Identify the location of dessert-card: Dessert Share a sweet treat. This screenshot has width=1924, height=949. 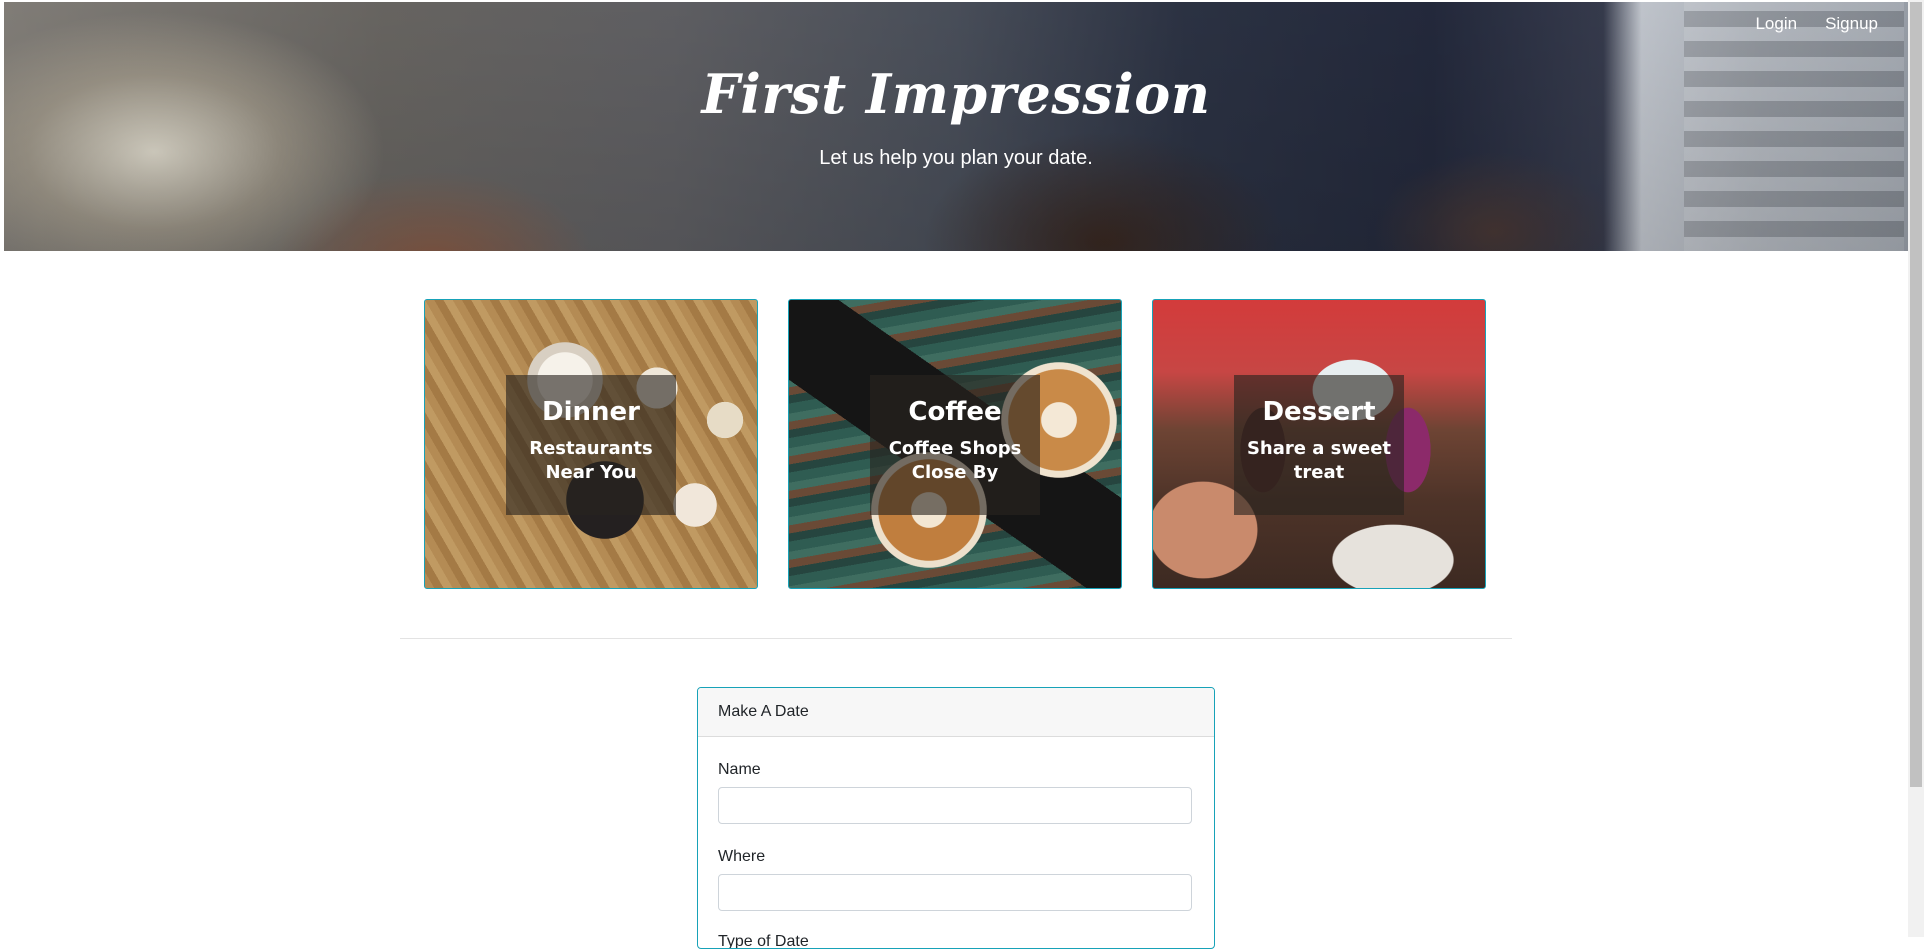
(1319, 444).